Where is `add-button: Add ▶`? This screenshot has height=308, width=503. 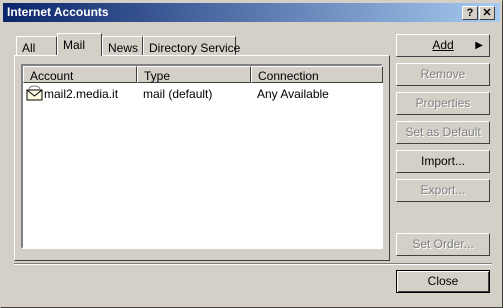
add-button: Add ▶ is located at coordinates (443, 45).